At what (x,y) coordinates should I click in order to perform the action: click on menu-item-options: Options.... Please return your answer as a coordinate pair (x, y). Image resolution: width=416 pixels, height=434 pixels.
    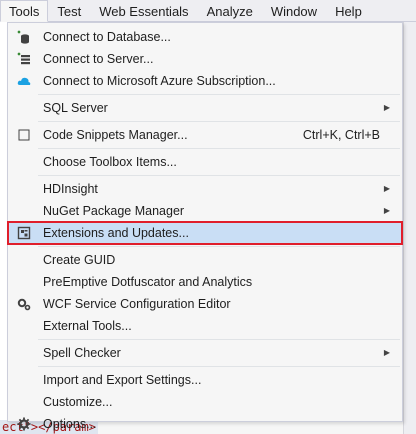
    Looking at the image, I should click on (205, 423).